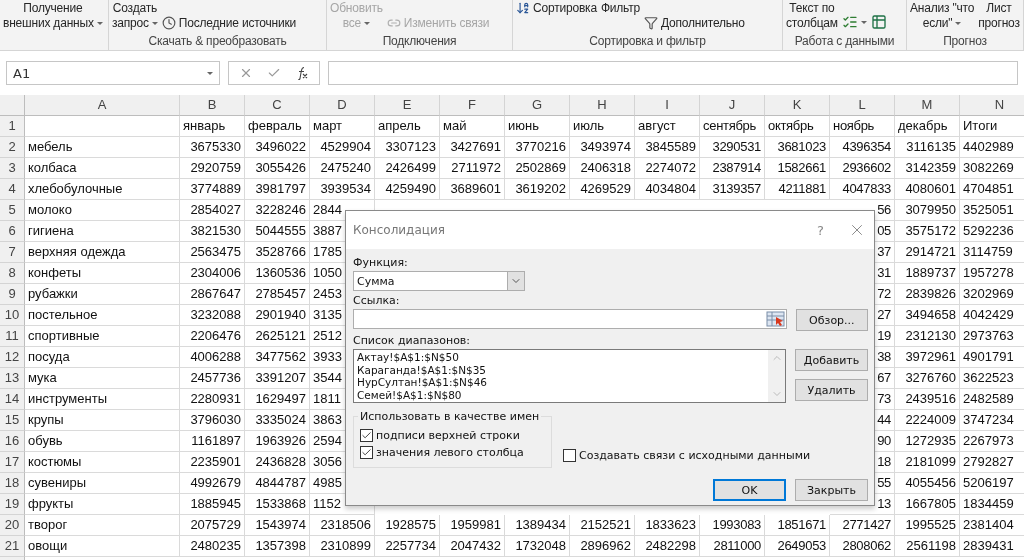 The width and height of the screenshot is (1024, 560). I want to click on table-cell: 2075729, so click(212, 525).